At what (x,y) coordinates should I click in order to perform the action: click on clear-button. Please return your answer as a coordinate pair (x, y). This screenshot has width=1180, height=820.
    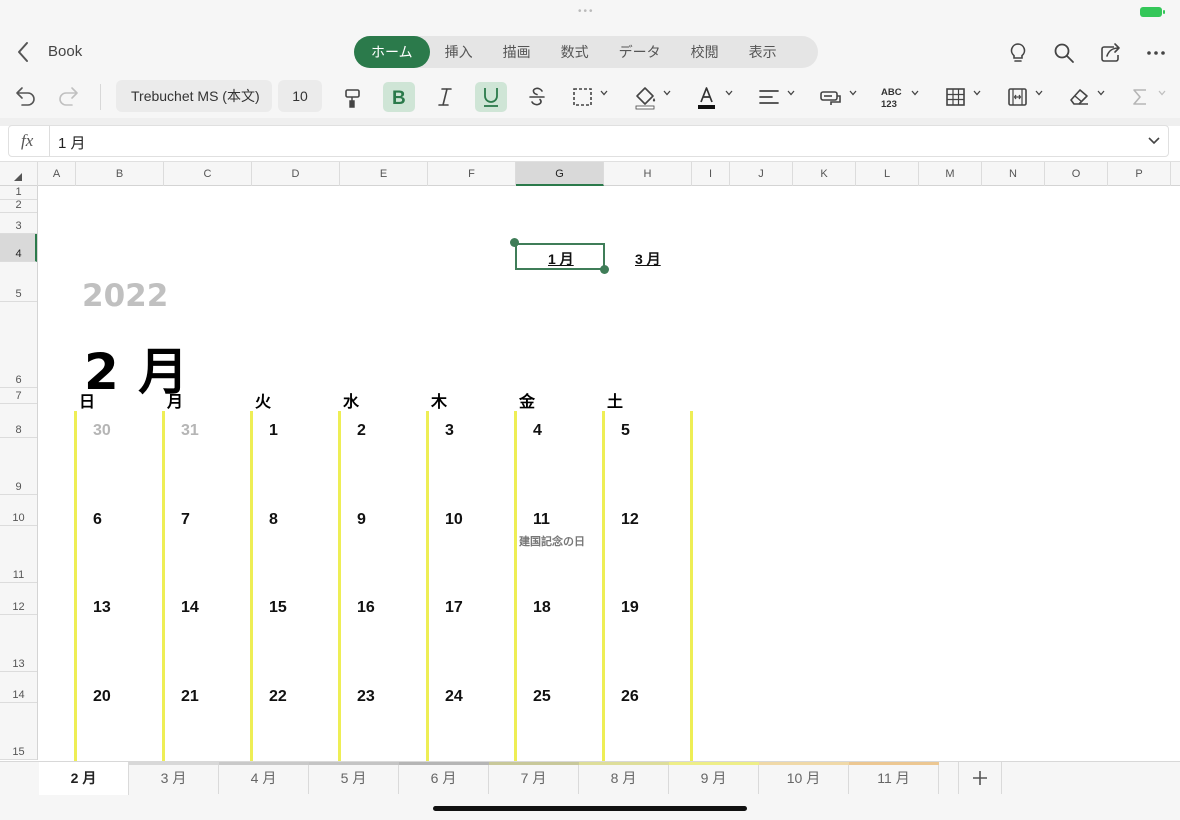
    Looking at the image, I should click on (1079, 97).